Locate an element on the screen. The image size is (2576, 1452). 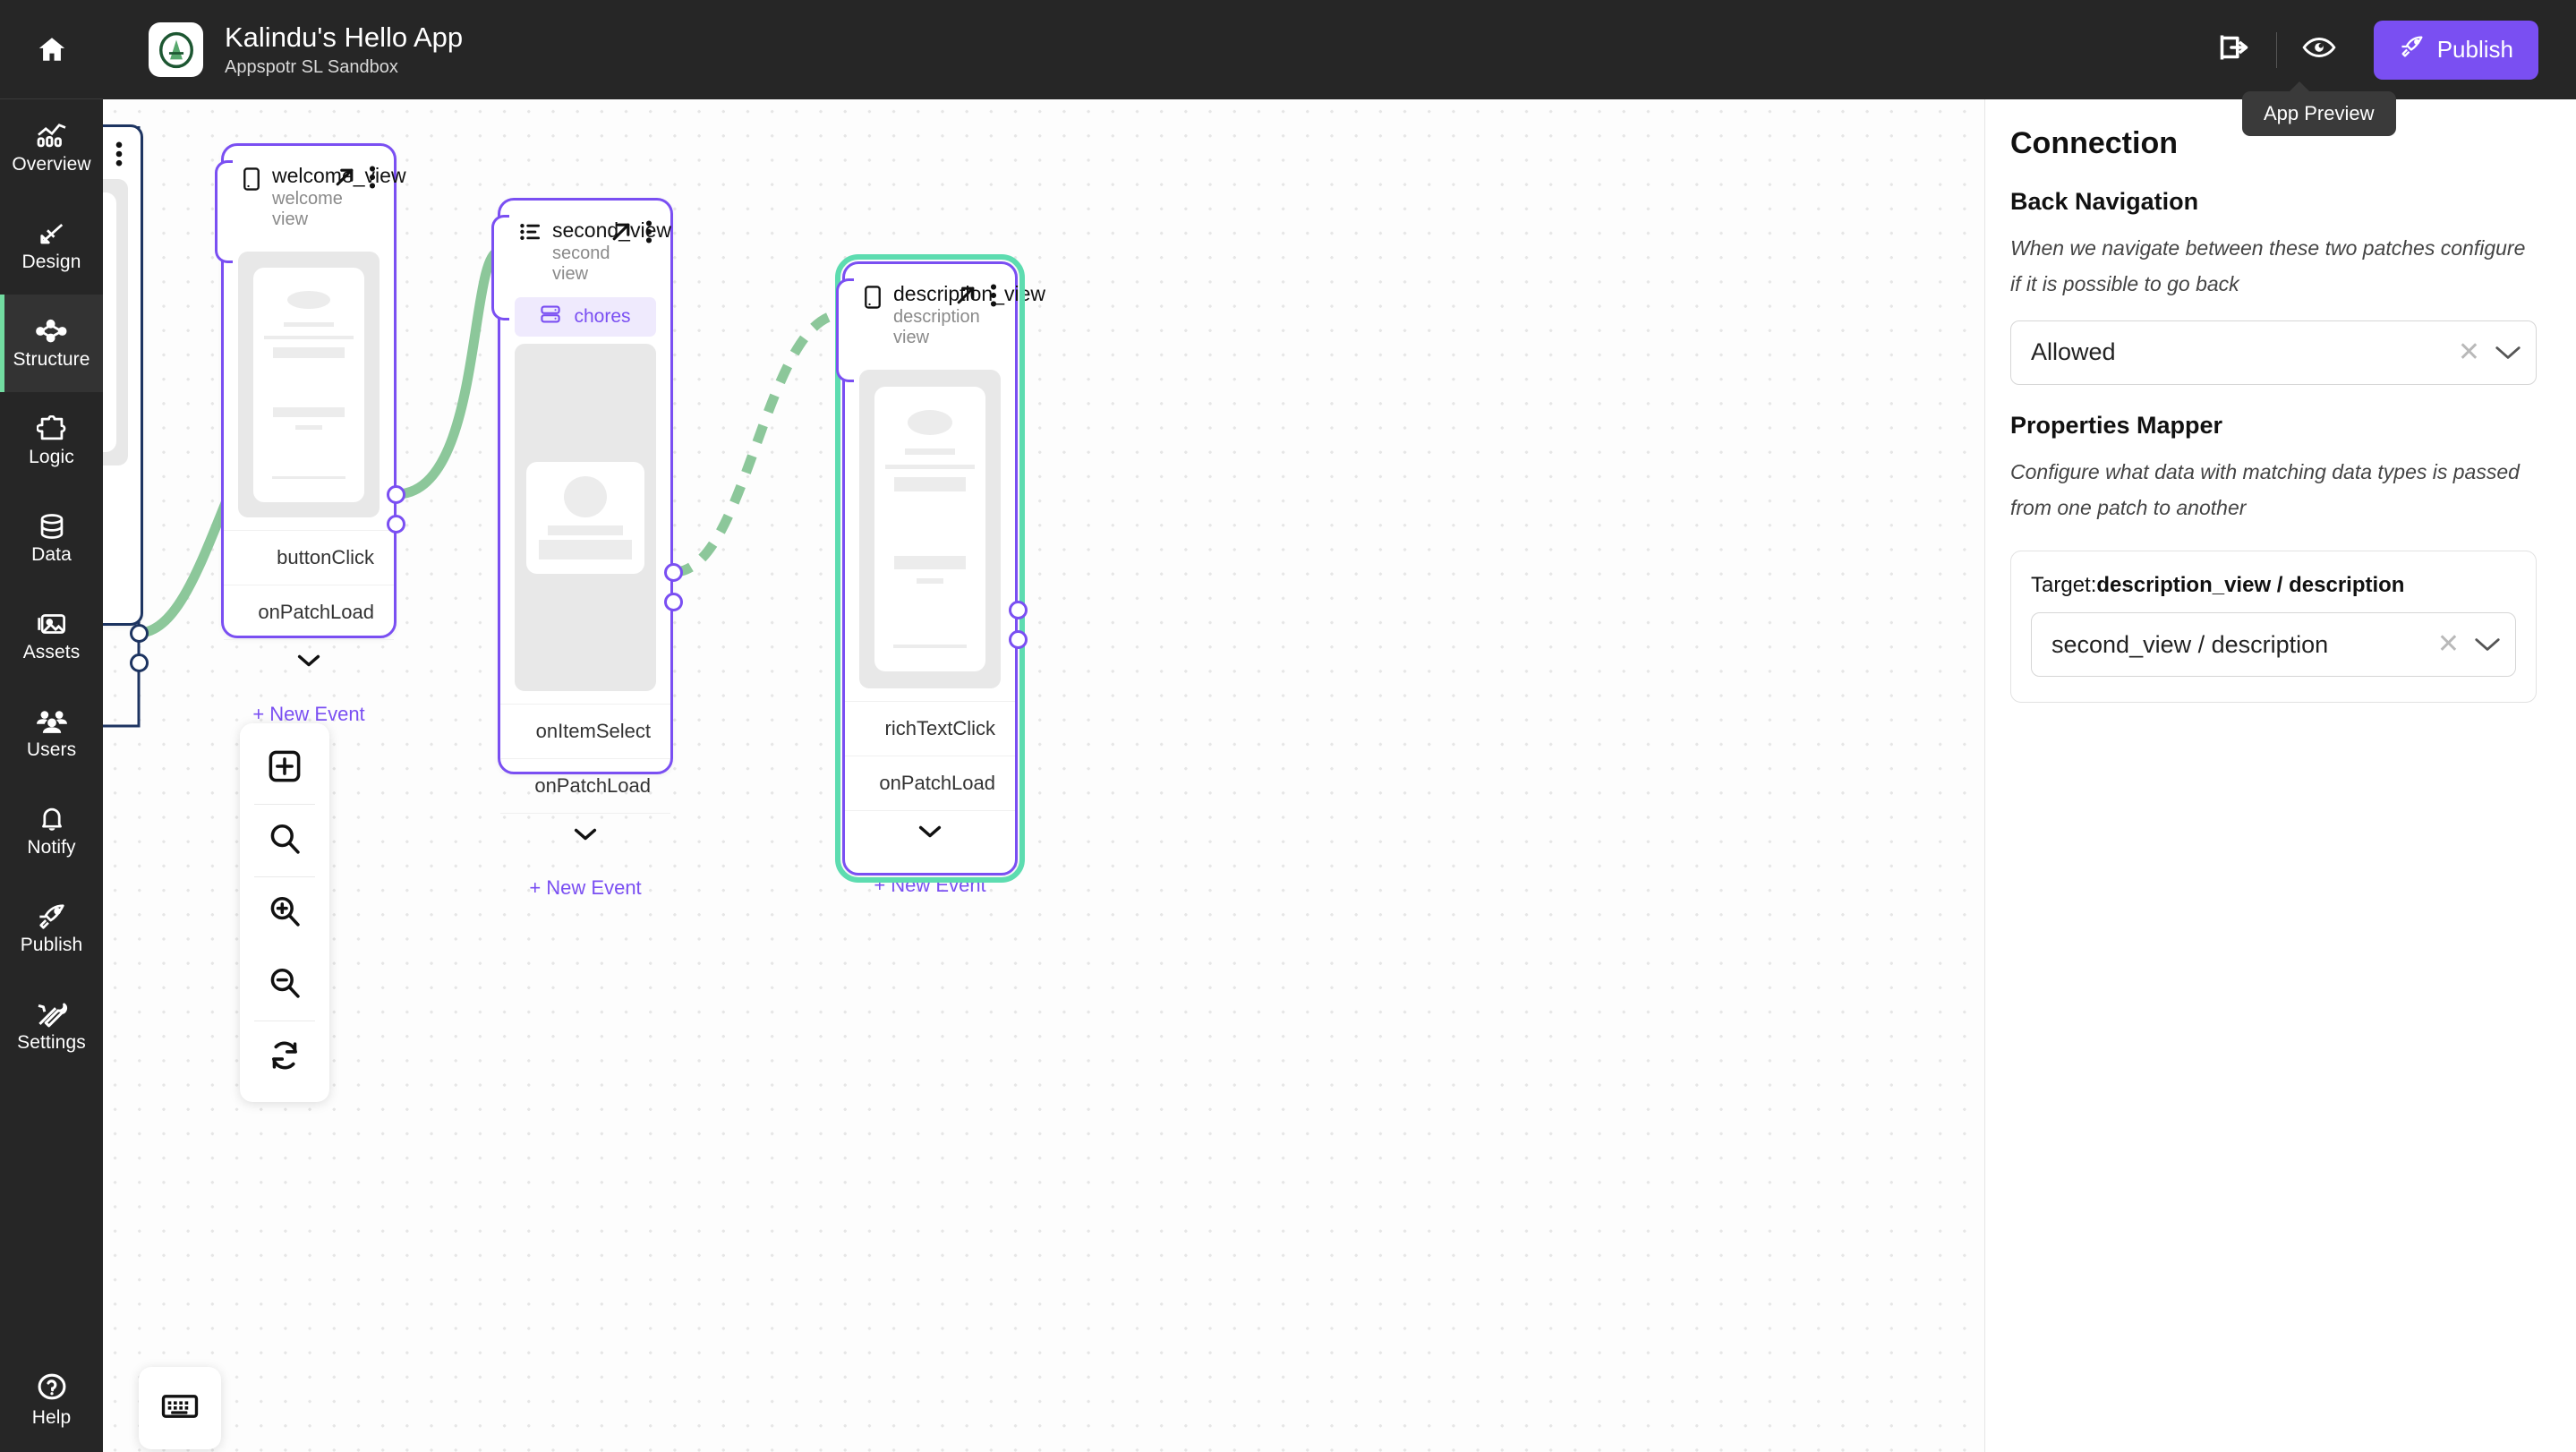
node-port-description-onpatchload is located at coordinates (1018, 639).